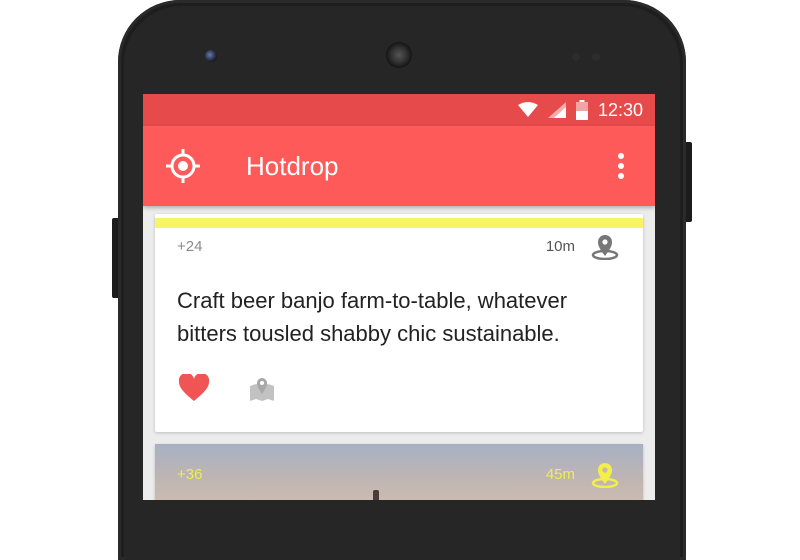 The image size is (800, 560). Describe the element at coordinates (560, 474) in the screenshot. I see `post-time: 45m` at that location.